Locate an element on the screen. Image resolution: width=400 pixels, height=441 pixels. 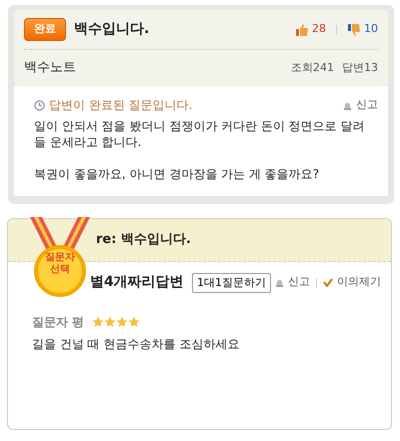
view-count: 조회241 is located at coordinates (312, 68).